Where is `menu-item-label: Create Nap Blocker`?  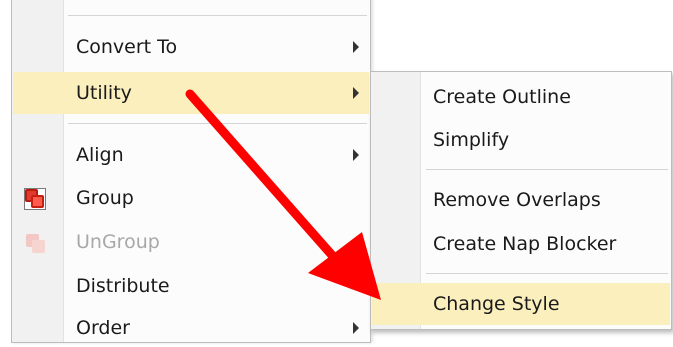 menu-item-label: Create Nap Blocker is located at coordinates (525, 244).